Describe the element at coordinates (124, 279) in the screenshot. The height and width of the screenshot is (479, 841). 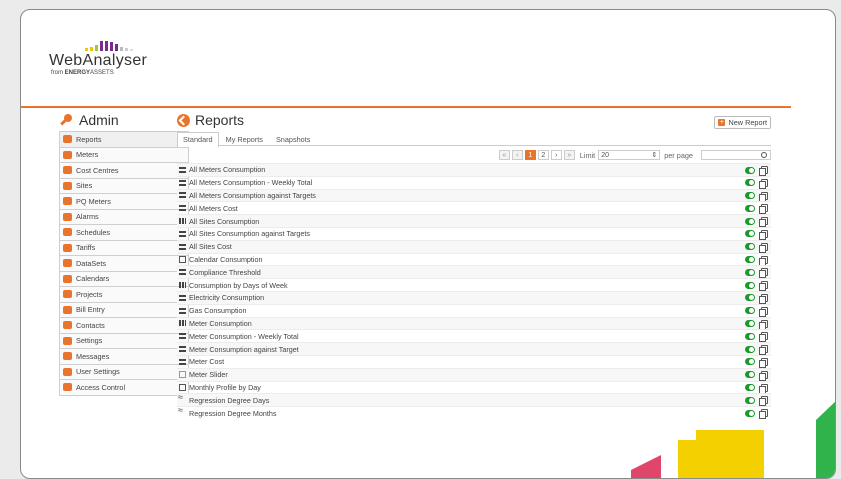
I see `admin-menu-item-calendars: Calendars` at that location.